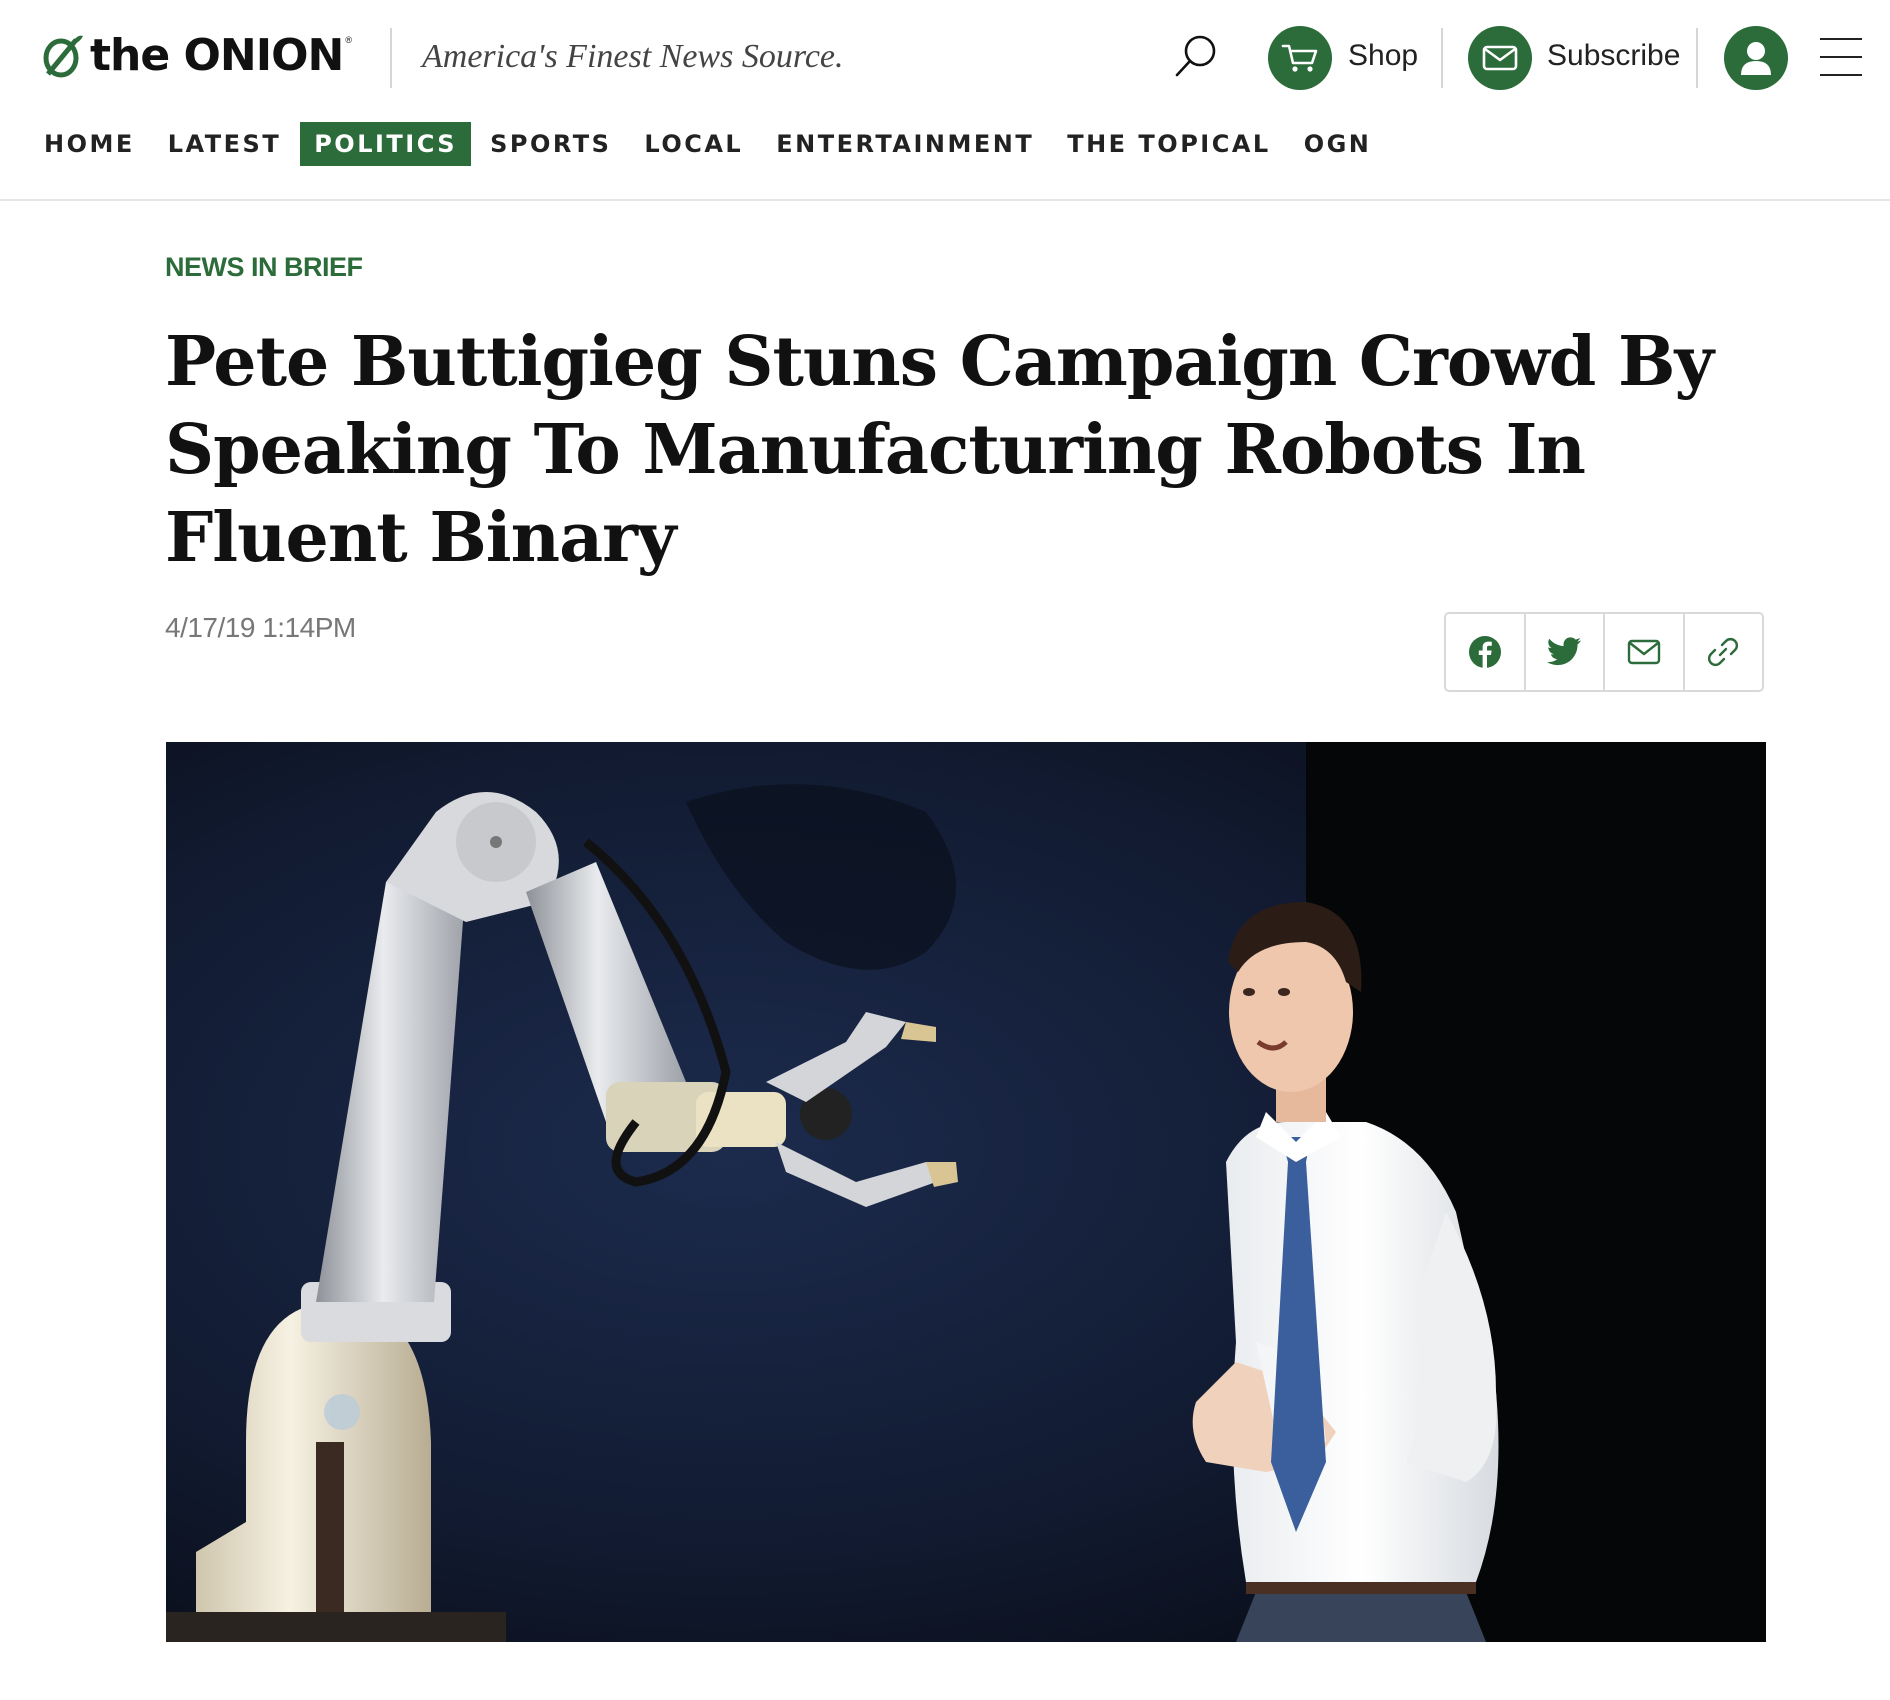 This screenshot has height=1700, width=1890. I want to click on share-facebook-button, so click(1486, 652).